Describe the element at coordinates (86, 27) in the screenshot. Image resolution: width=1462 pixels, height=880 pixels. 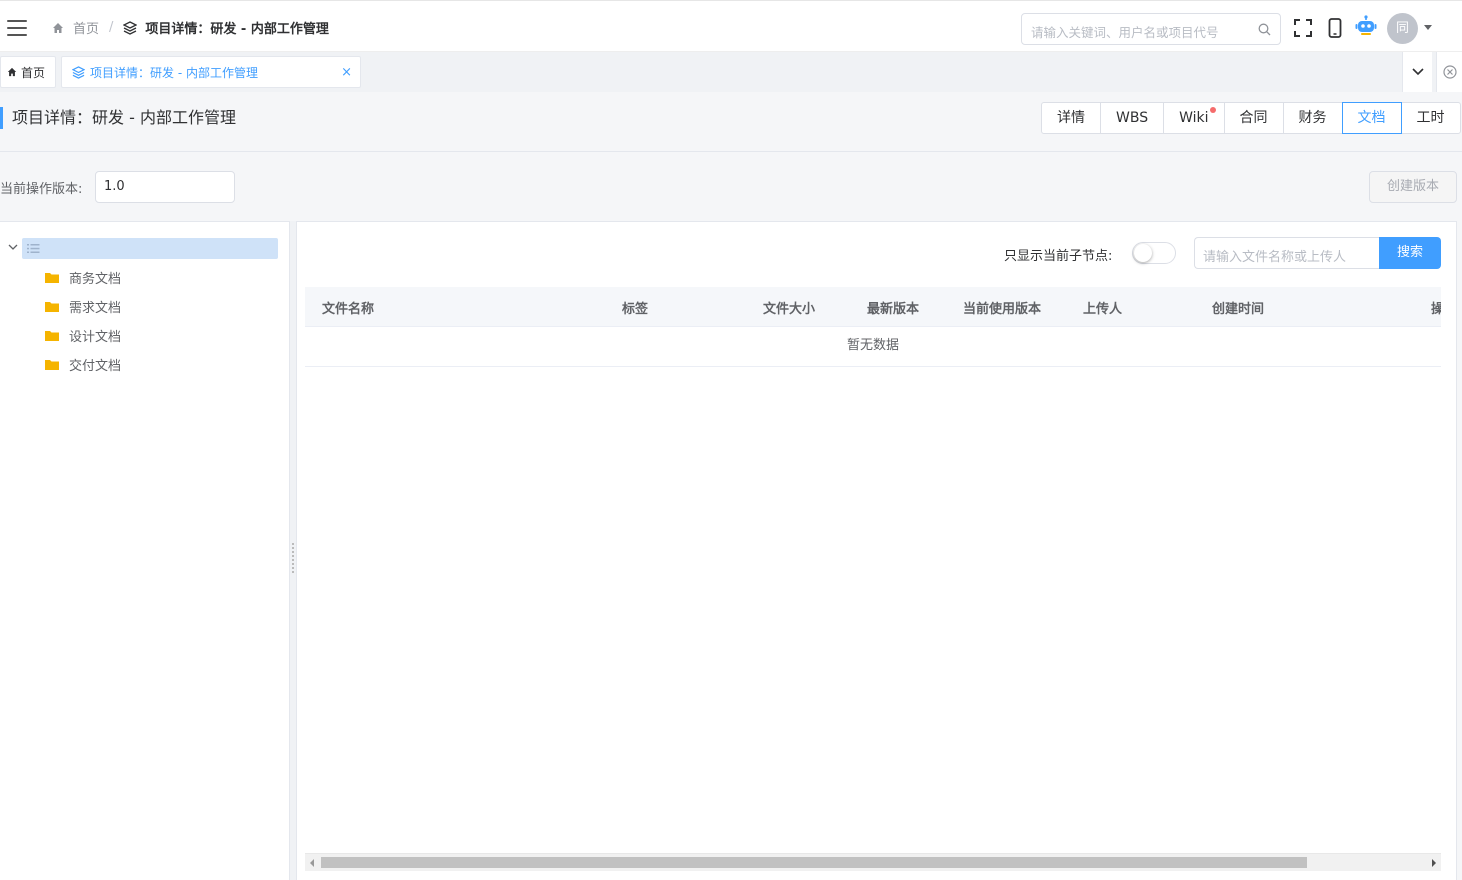
I see `breadcrumb-home: 首页` at that location.